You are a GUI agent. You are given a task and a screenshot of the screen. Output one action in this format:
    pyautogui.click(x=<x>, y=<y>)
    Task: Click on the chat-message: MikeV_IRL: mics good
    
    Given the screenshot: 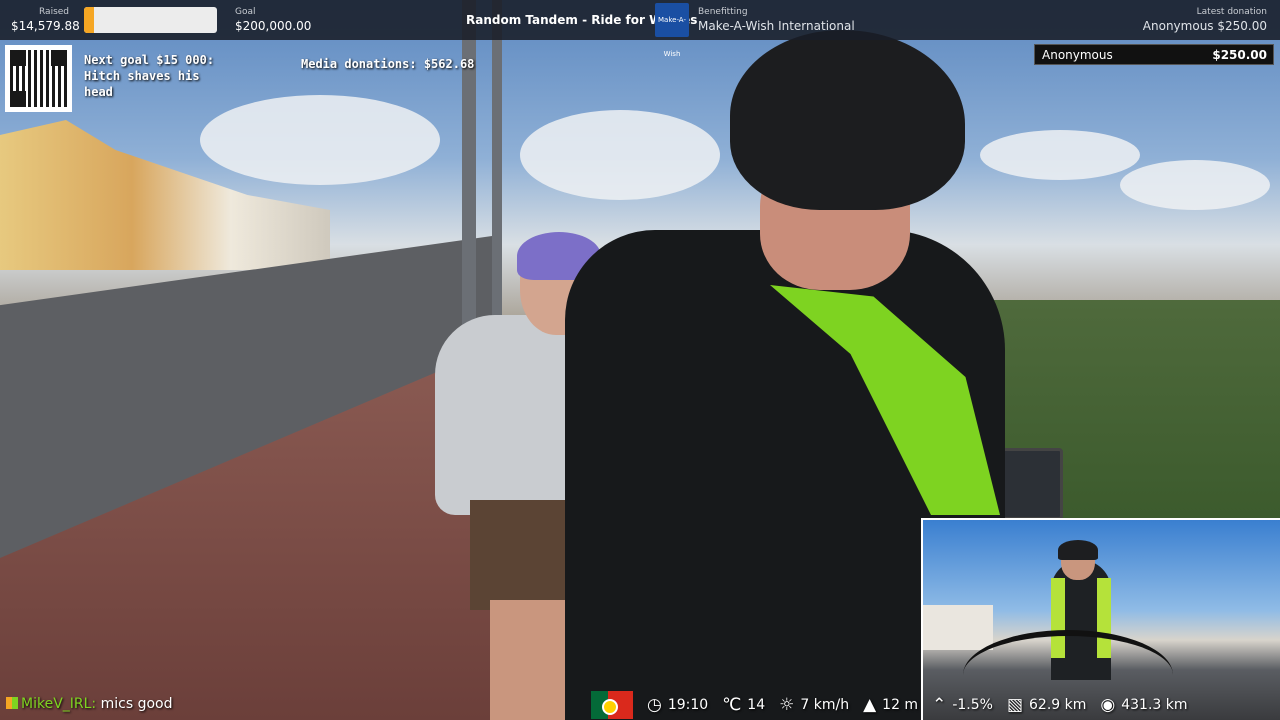 What is the action you would take?
    pyautogui.click(x=89, y=704)
    